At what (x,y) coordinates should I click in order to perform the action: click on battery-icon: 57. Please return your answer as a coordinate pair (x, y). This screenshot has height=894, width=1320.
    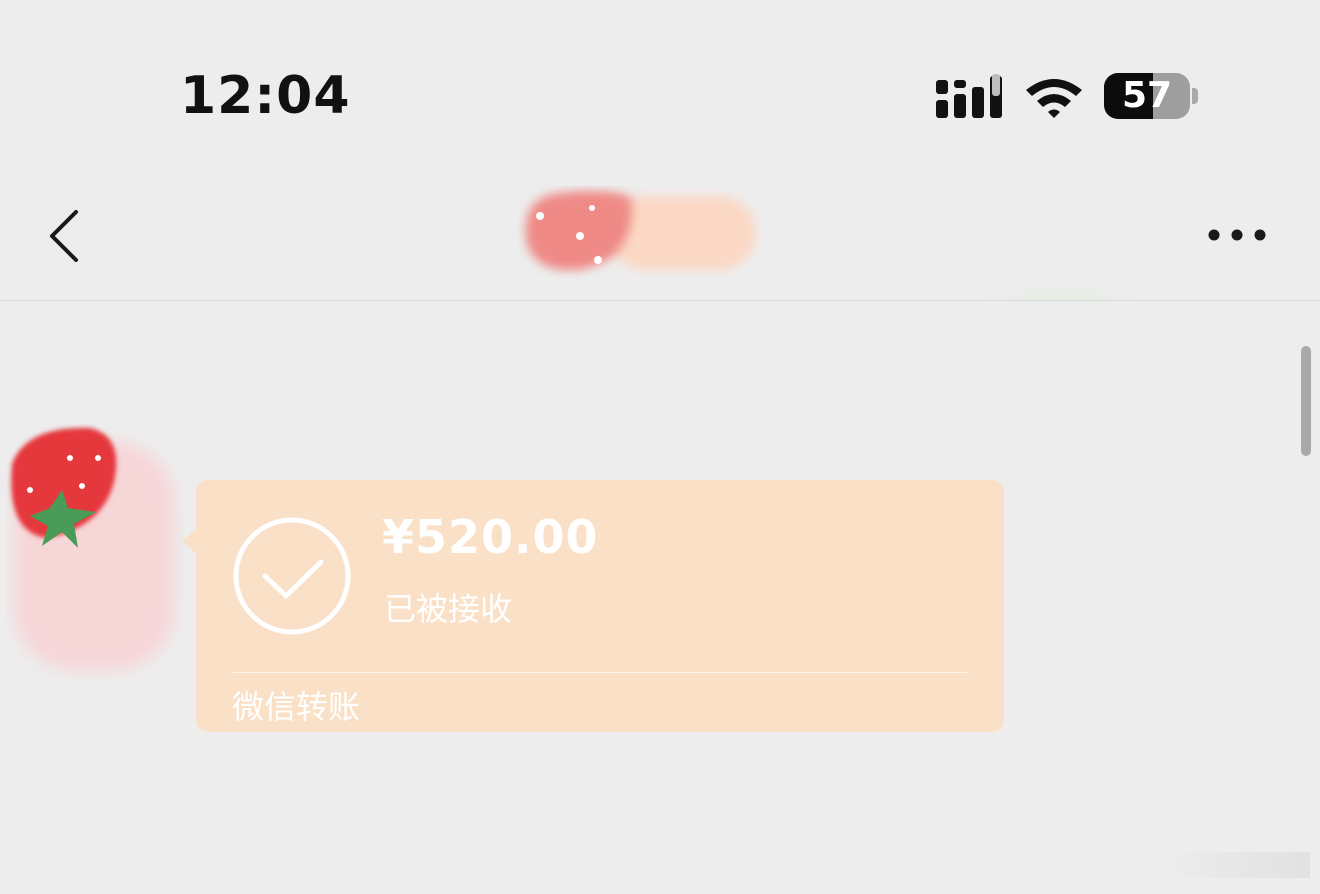
    Looking at the image, I should click on (1152, 97).